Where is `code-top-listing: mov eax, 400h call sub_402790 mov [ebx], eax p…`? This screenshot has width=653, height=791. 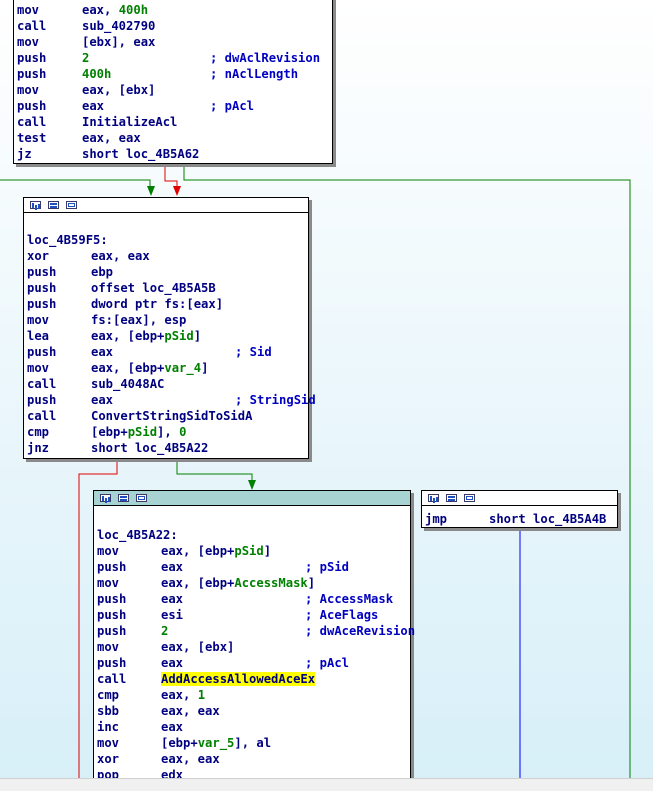 code-top-listing: mov eax, 400h call sub_402790 mov [ebx], eax p… is located at coordinates (173, 82).